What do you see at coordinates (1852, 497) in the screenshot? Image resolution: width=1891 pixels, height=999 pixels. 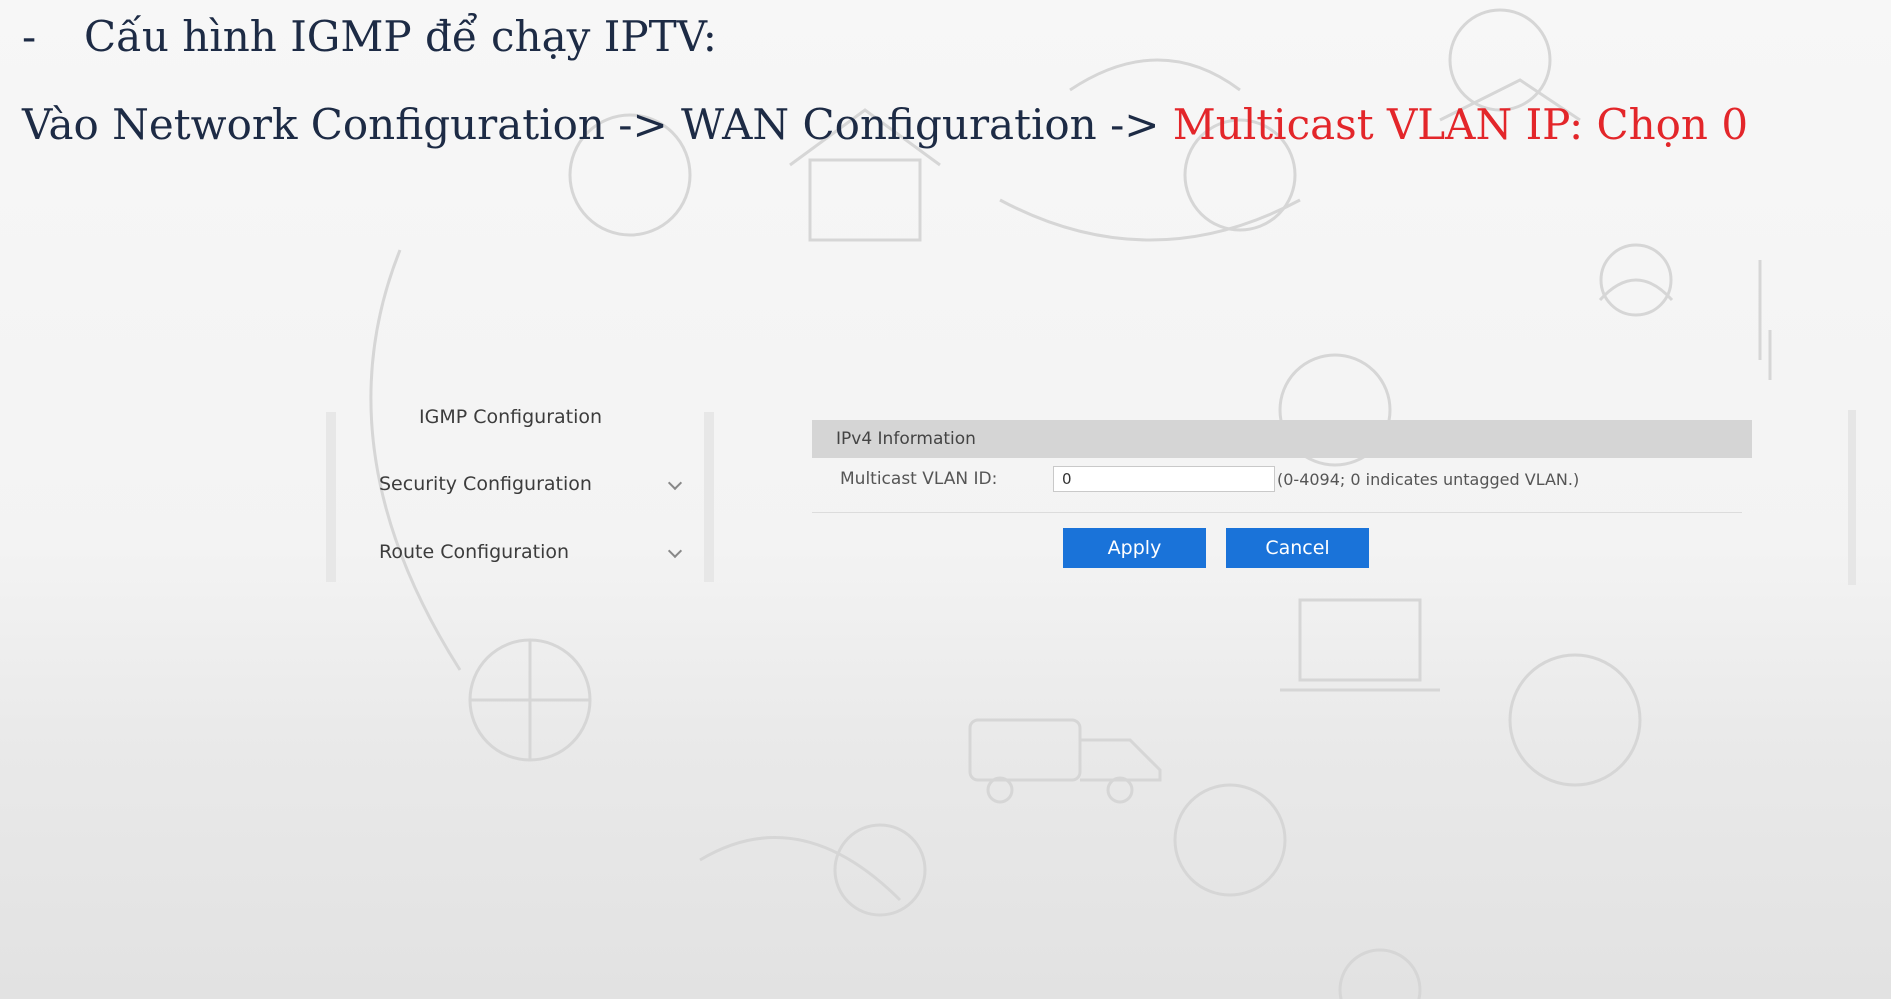 I see `scroll-edge` at bounding box center [1852, 497].